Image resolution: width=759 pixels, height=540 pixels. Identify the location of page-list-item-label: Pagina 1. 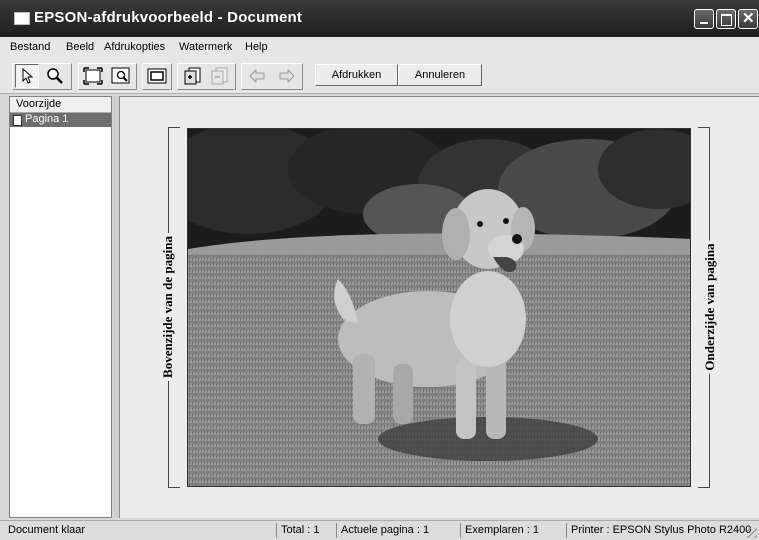
(47, 119).